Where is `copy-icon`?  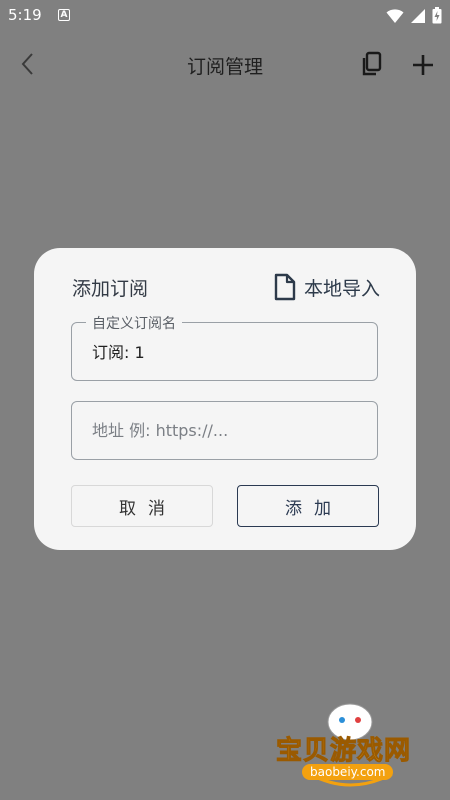 copy-icon is located at coordinates (372, 63).